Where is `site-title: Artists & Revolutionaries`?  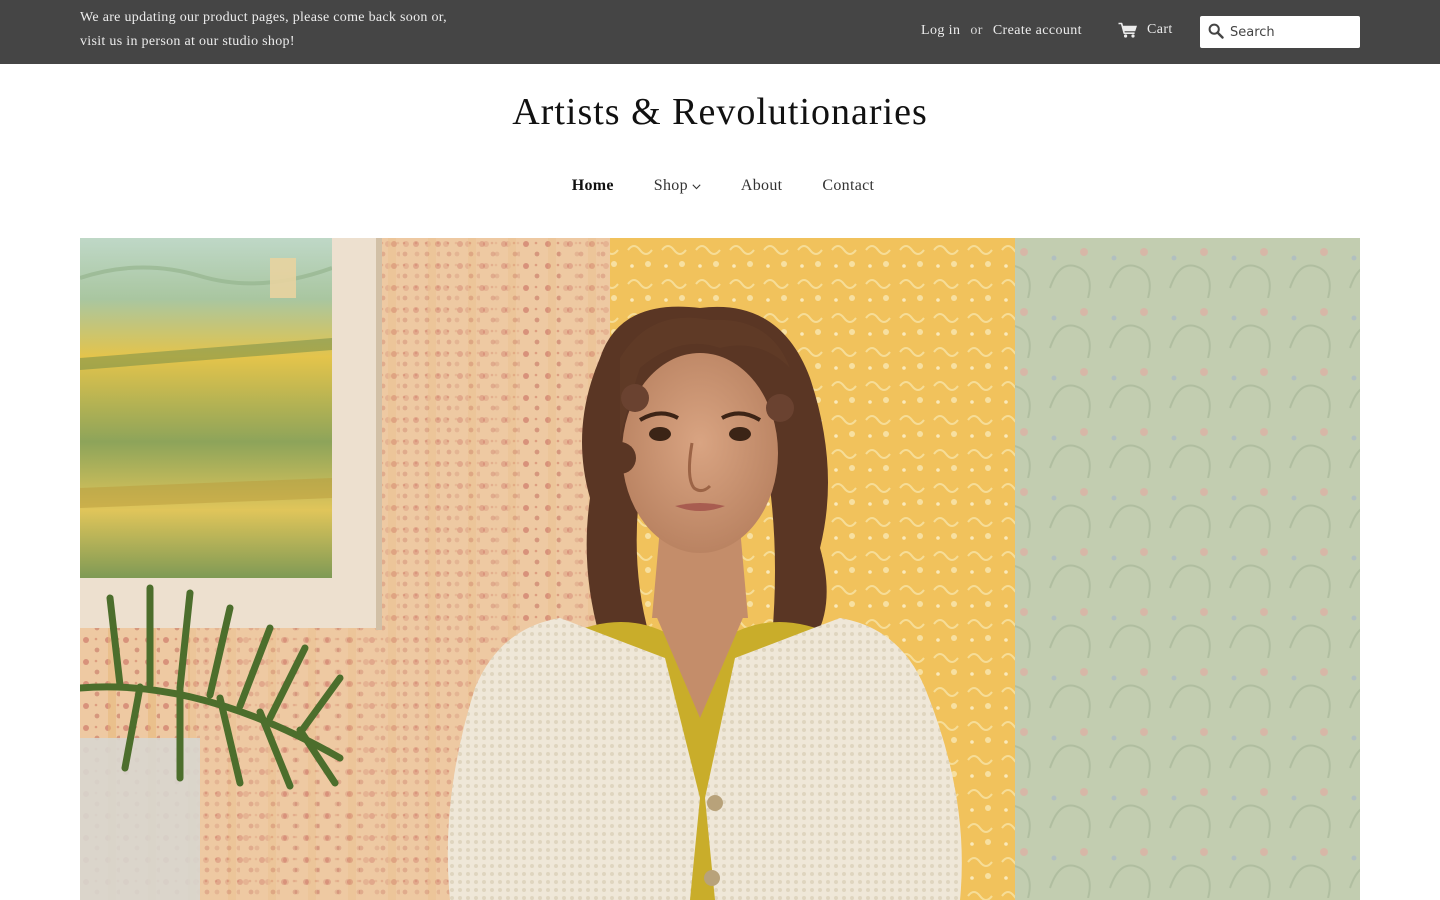 site-title: Artists & Revolutionaries is located at coordinates (720, 112).